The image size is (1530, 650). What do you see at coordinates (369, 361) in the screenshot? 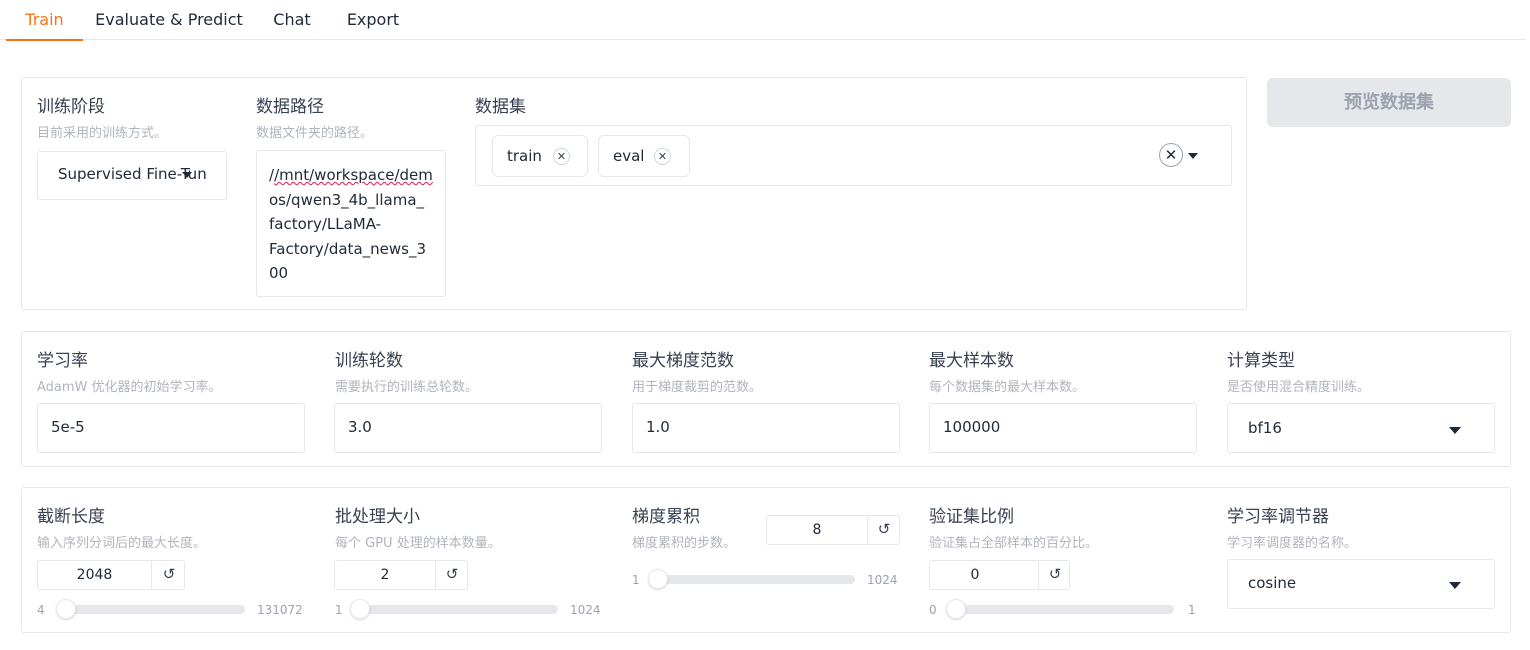
I see `epochs-label: 训练轮数` at bounding box center [369, 361].